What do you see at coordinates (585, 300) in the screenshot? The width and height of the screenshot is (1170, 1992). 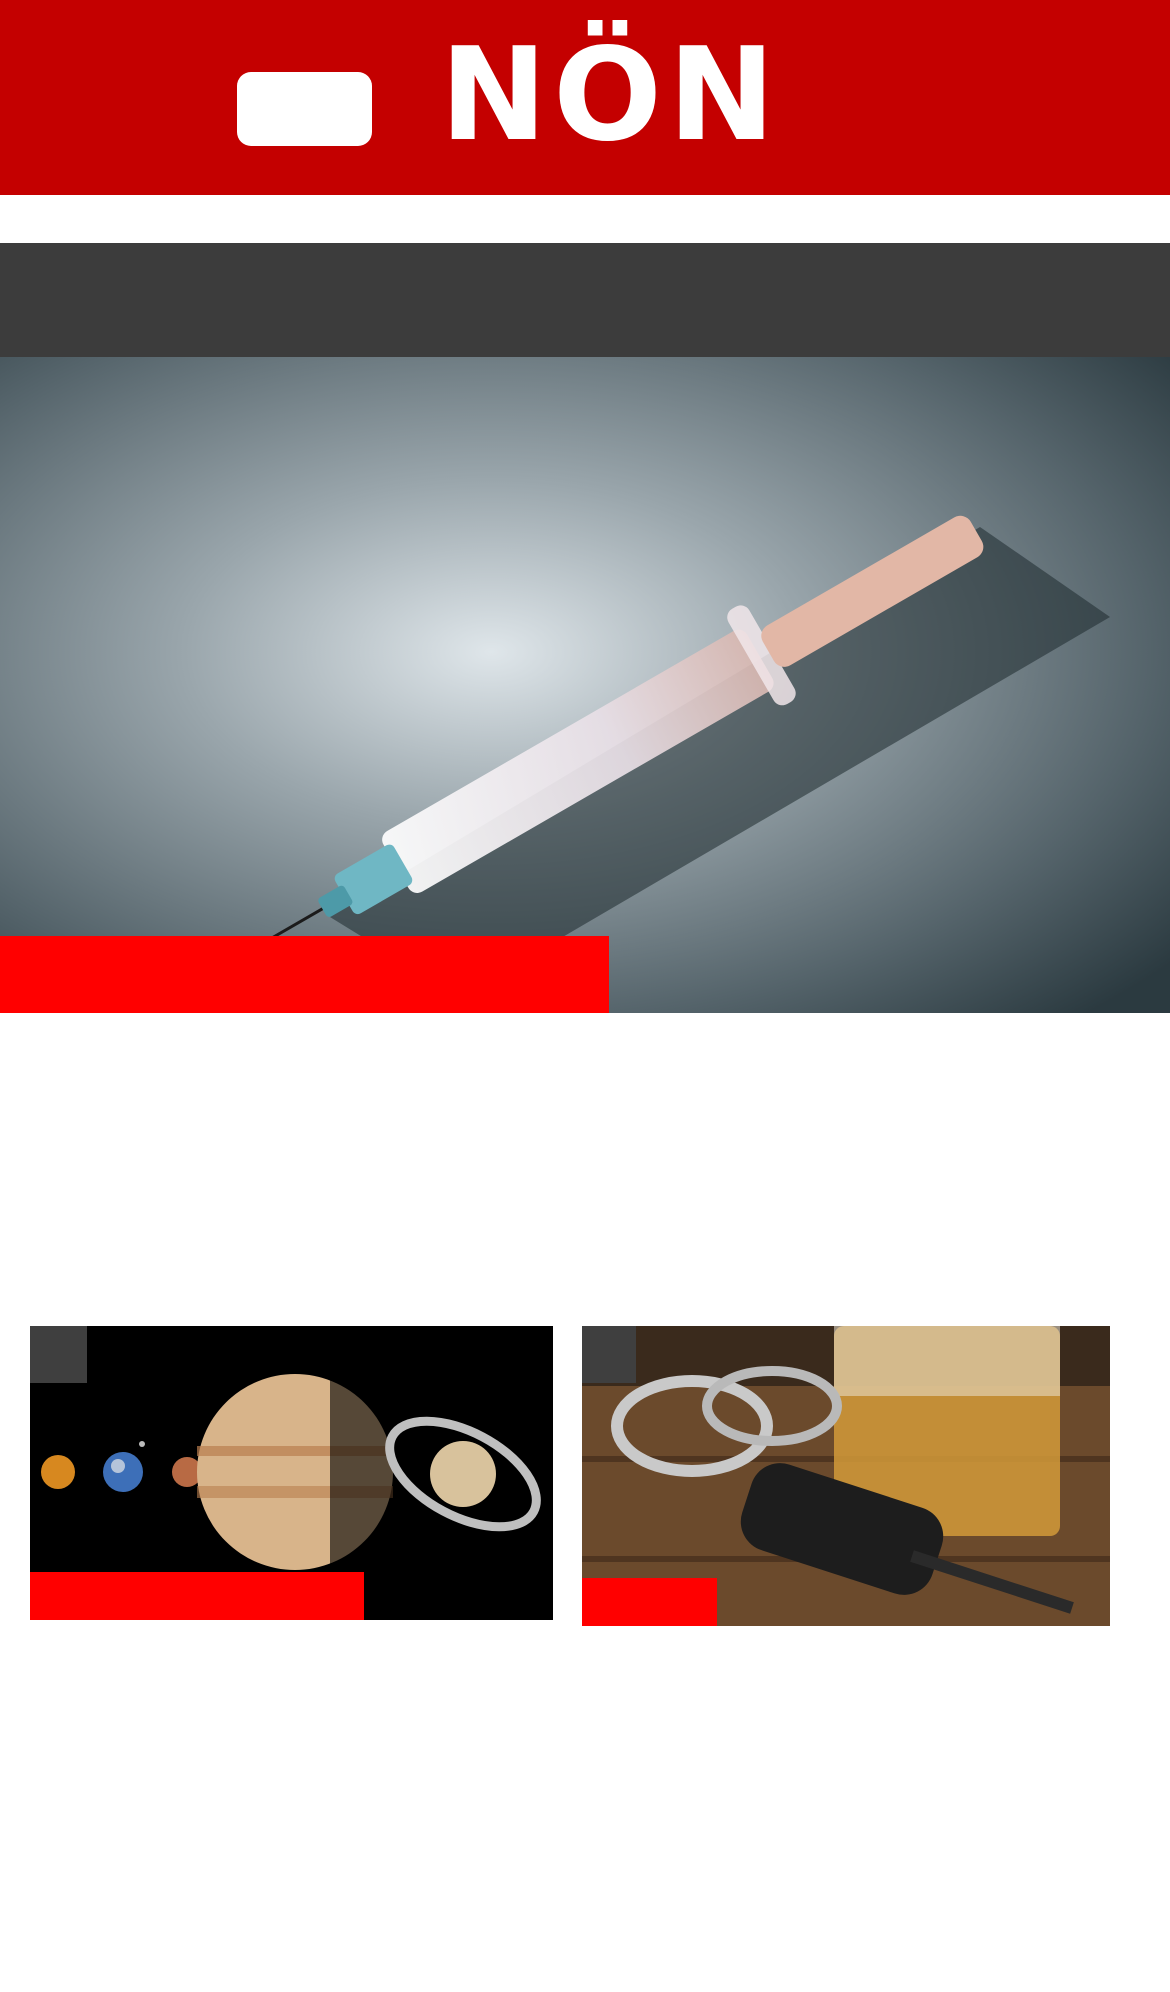 I see `section-nav-bar` at bounding box center [585, 300].